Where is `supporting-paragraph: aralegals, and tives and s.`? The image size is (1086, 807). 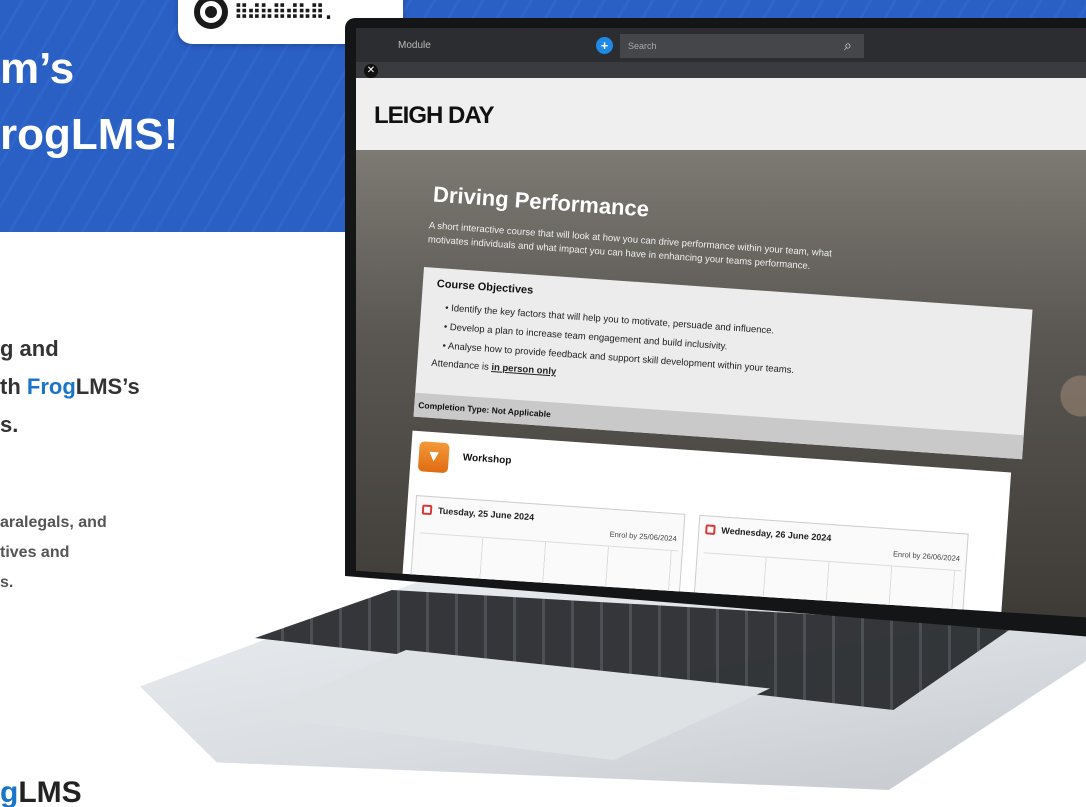 supporting-paragraph: aralegals, and tives and s. is located at coordinates (53, 553).